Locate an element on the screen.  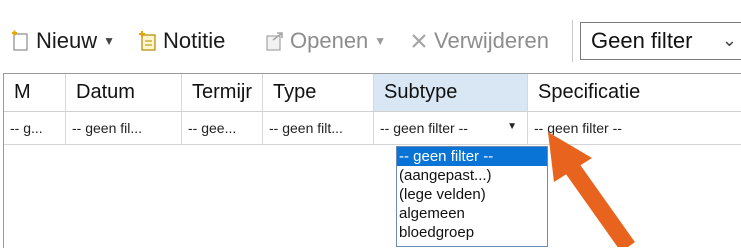
column-header-subtype: Subtype is located at coordinates (451, 92).